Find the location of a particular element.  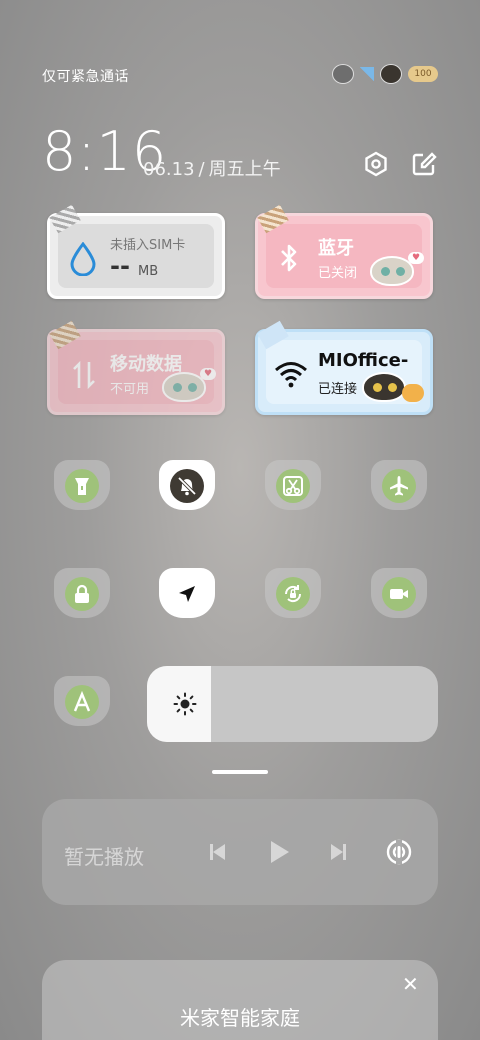

weekday: 周五上午 is located at coordinates (244, 169).